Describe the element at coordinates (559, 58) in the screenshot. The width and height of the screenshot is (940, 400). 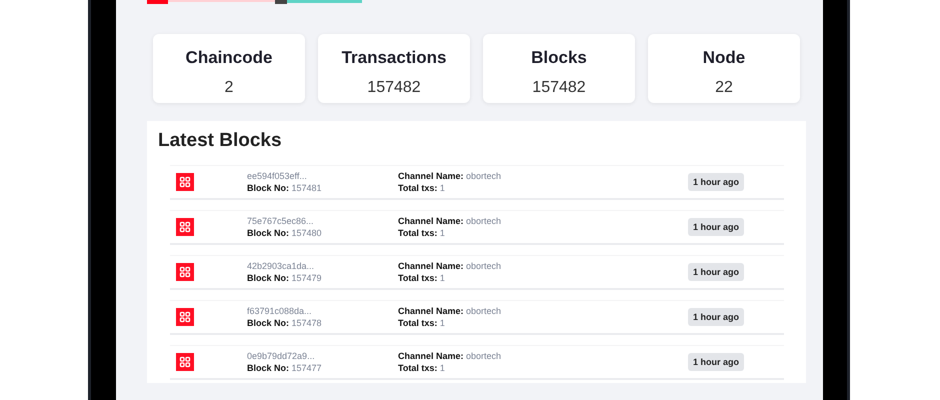
I see `stat-label: Blocks` at that location.